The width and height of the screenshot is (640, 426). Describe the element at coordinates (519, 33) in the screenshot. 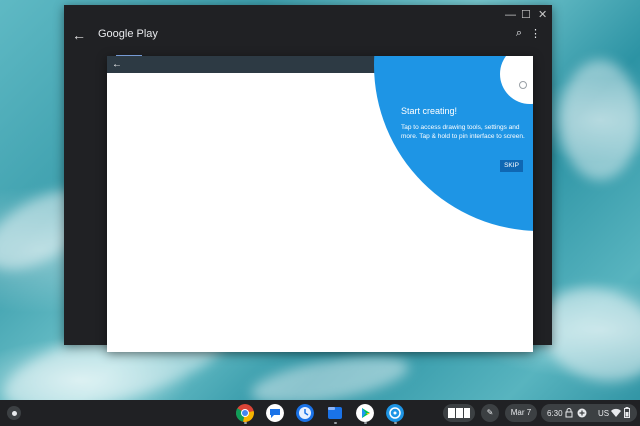

I see `search-icon: ⌕` at that location.